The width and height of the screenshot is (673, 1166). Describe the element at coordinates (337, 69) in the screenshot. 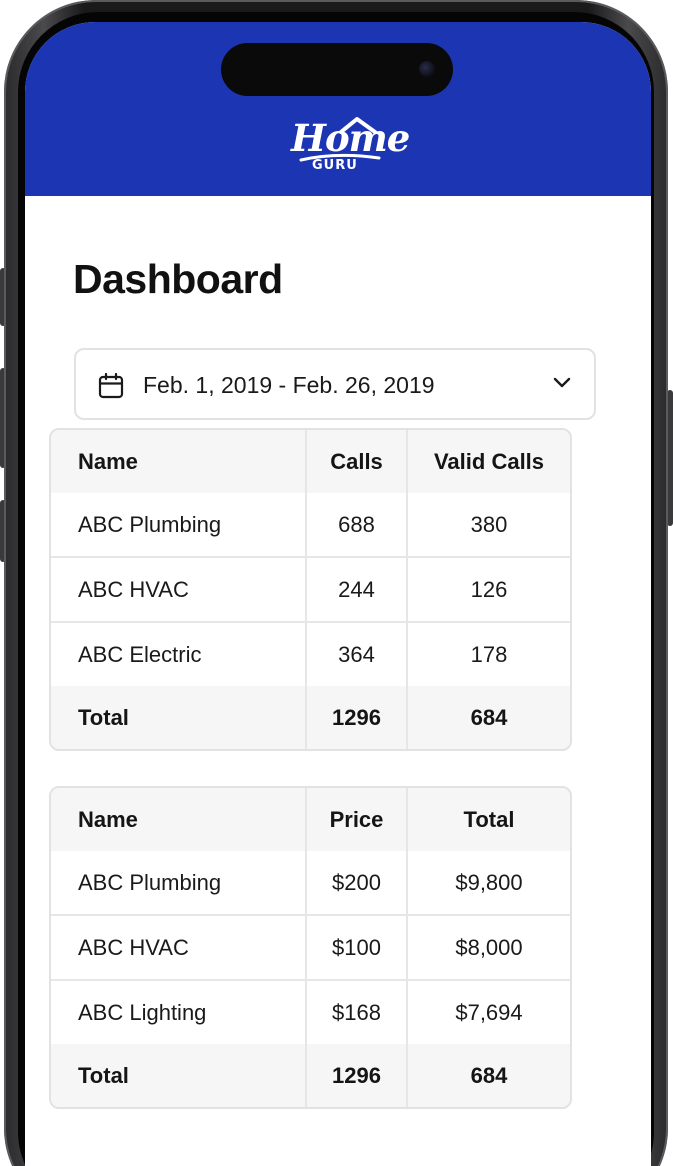

I see `dynamic-island` at that location.